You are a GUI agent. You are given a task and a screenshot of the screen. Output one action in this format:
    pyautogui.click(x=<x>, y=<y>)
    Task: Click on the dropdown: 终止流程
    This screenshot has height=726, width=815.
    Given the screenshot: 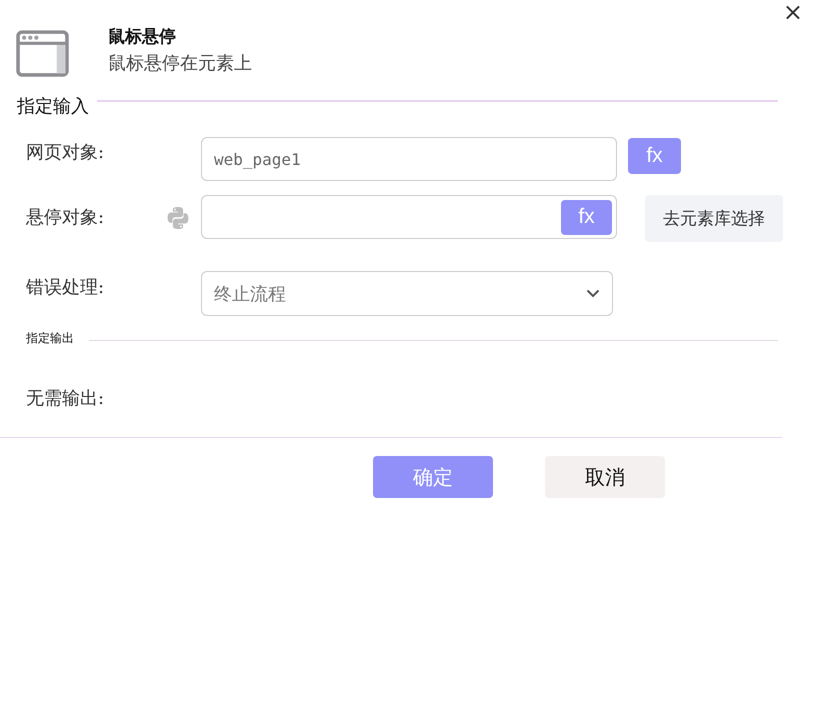 What is the action you would take?
    pyautogui.click(x=407, y=293)
    